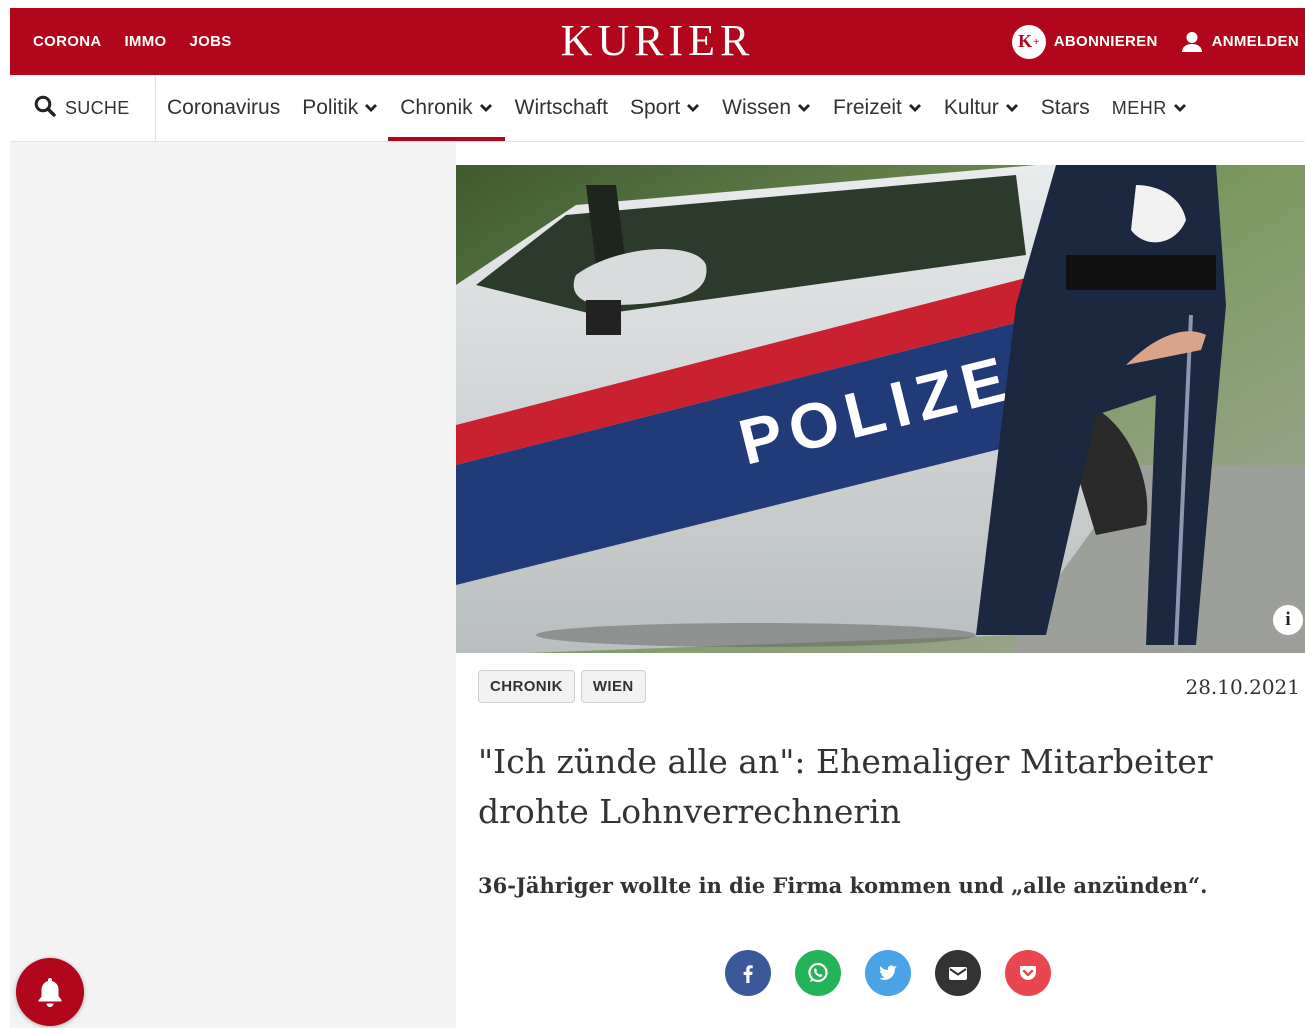 The image size is (1305, 1028). What do you see at coordinates (655, 107) in the screenshot?
I see `nav-item-label: Sport` at bounding box center [655, 107].